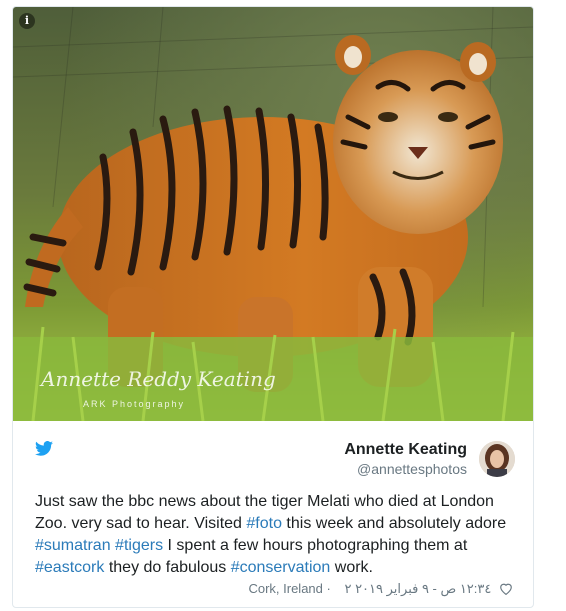 The image size is (566, 611). Describe the element at coordinates (264, 523) in the screenshot. I see `hashtag-link: #foto` at that location.